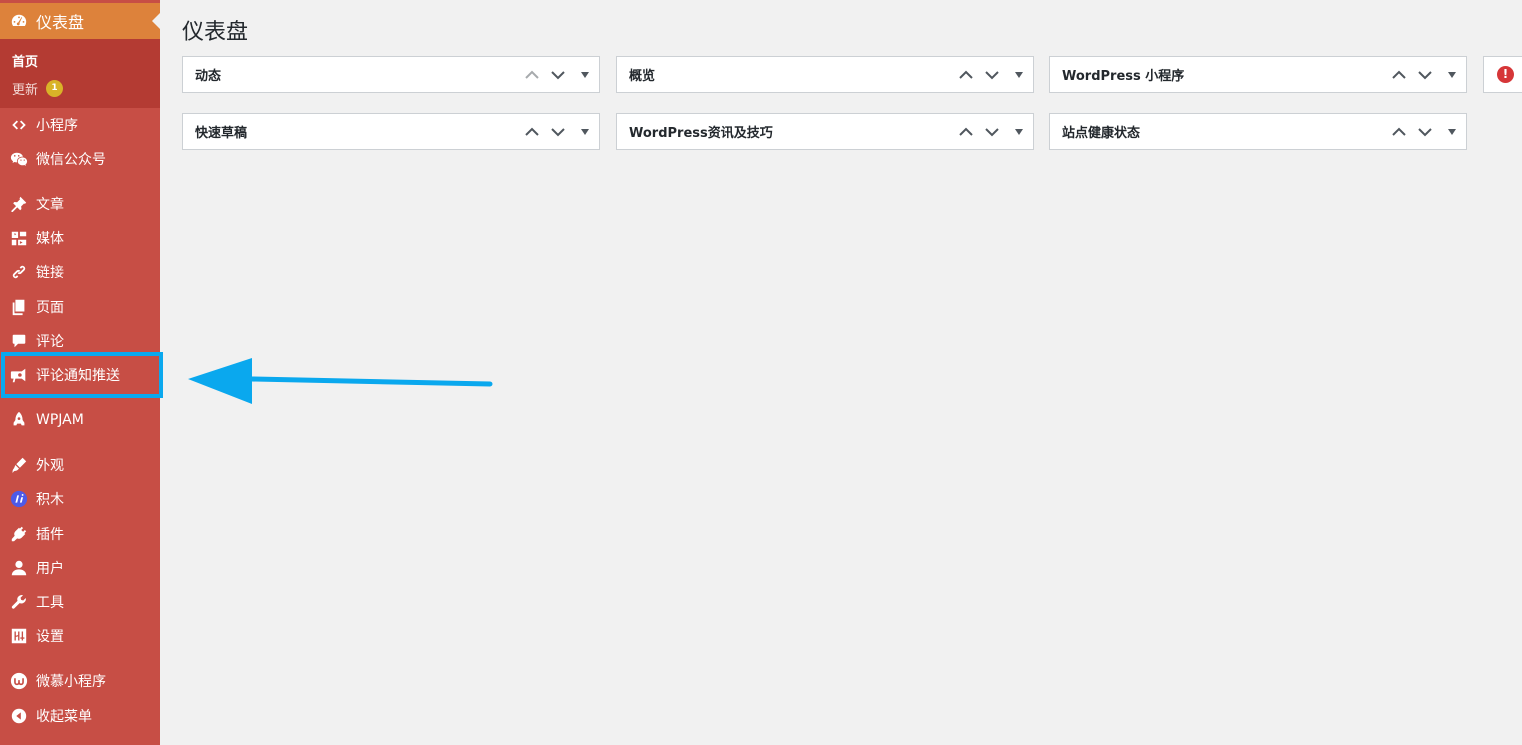 The height and width of the screenshot is (745, 1522). What do you see at coordinates (80, 499) in the screenshot?
I see `sidebar-item-jimu: 积木` at bounding box center [80, 499].